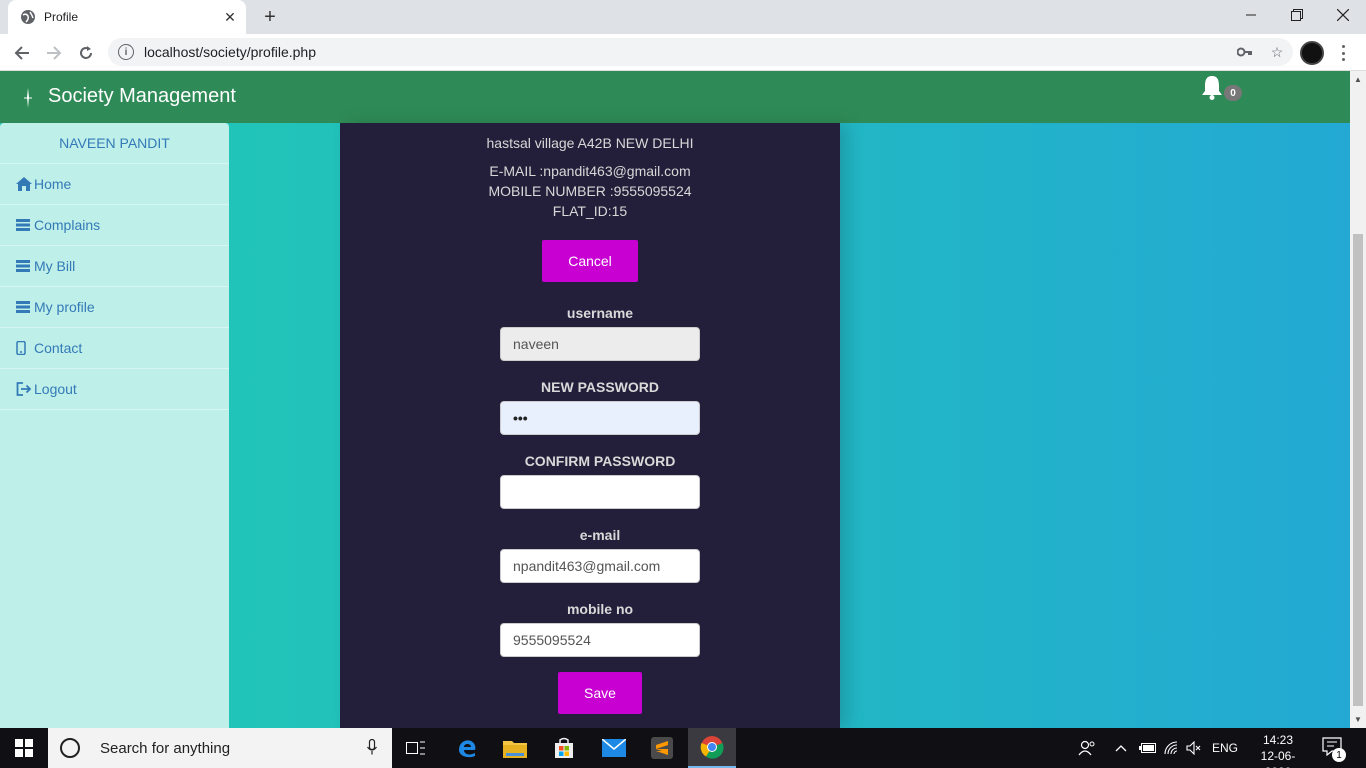  Describe the element at coordinates (1343, 53) in the screenshot. I see `menu-icon` at that location.